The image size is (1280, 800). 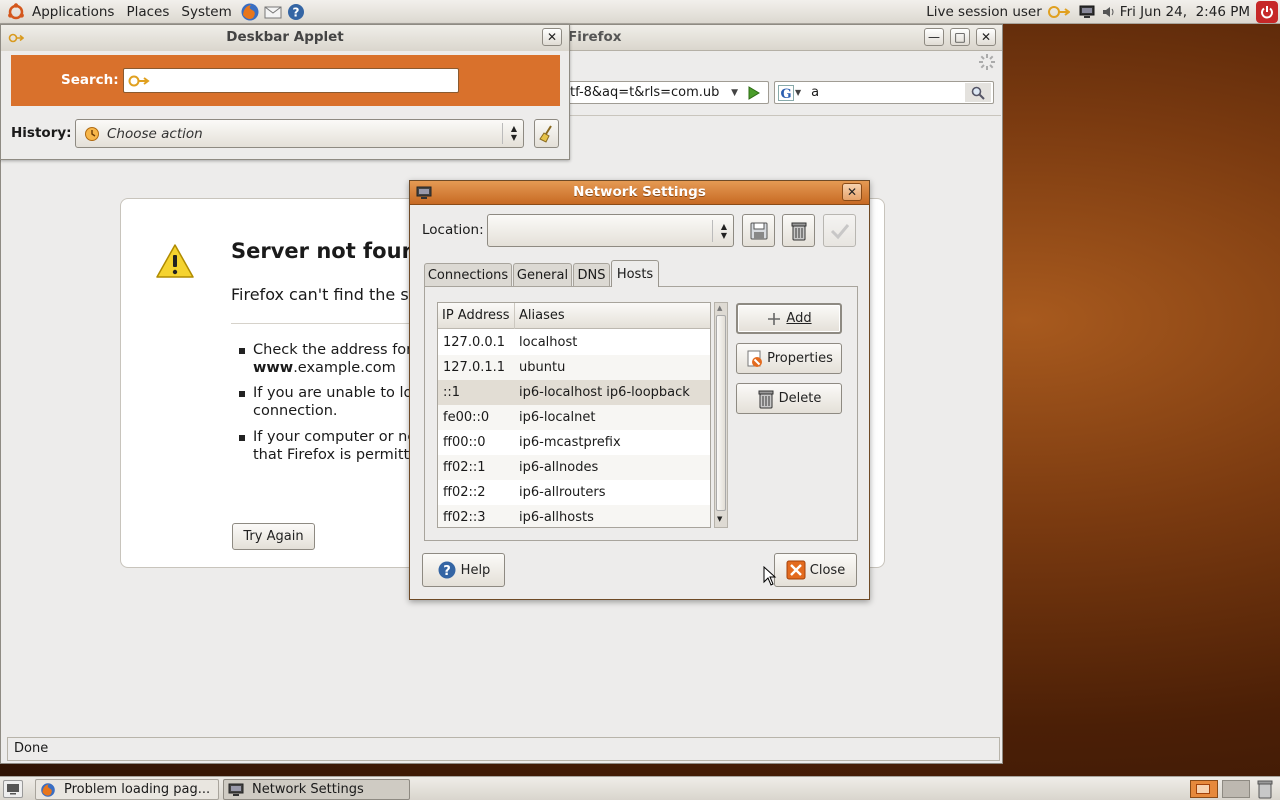 I want to click on shutdown-icon, so click(x=1267, y=12).